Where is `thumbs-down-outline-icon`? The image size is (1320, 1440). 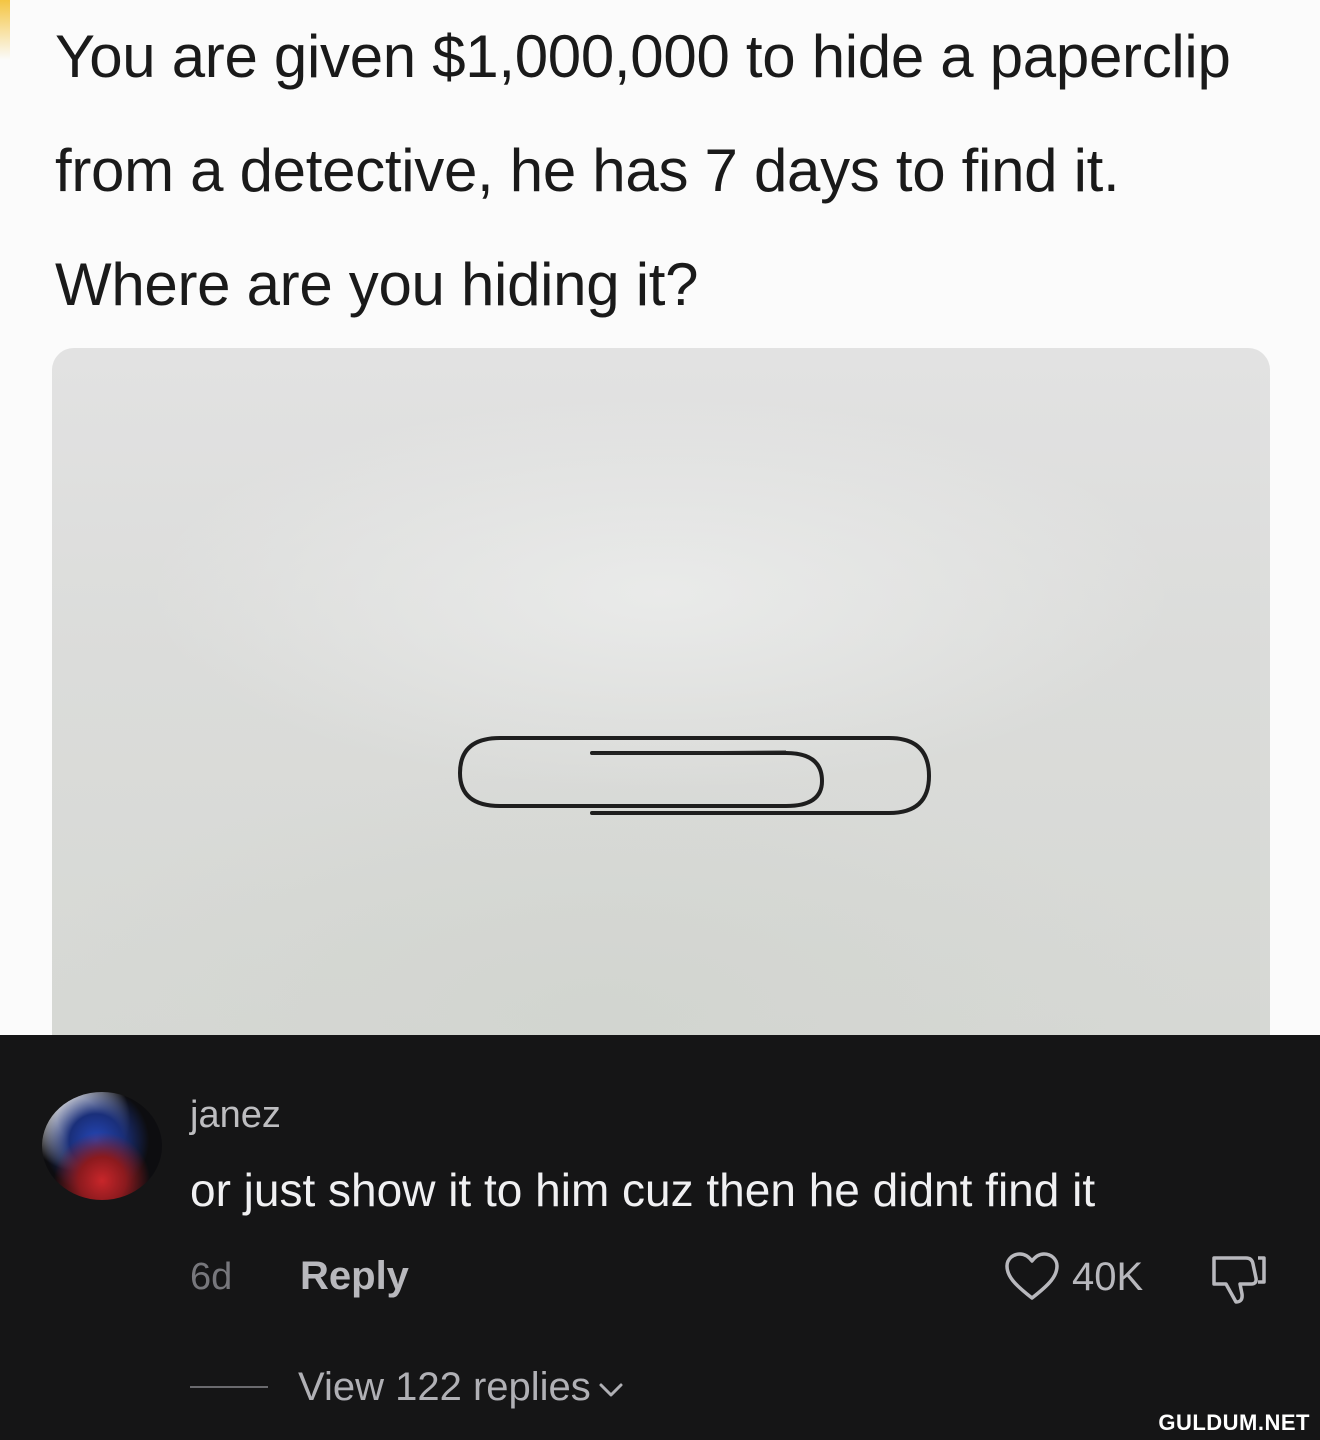 thumbs-down-outline-icon is located at coordinates (1239, 1280).